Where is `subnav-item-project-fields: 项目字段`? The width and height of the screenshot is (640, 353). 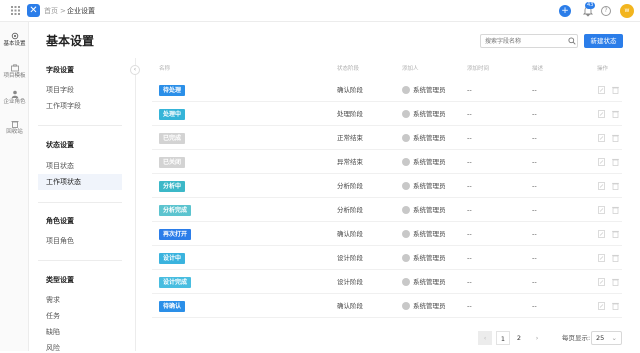 subnav-item-project-fields: 项目字段 is located at coordinates (60, 90).